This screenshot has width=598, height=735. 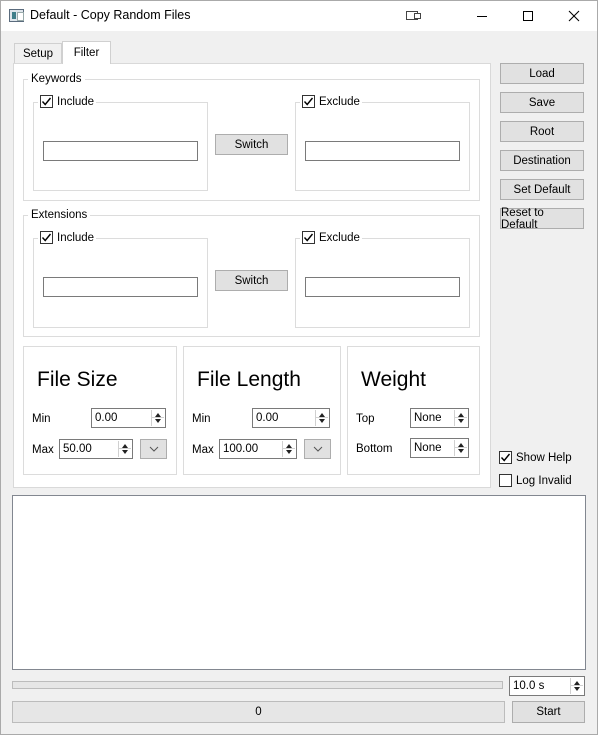 I want to click on keywords-exclude-header: Exclude, so click(x=331, y=101).